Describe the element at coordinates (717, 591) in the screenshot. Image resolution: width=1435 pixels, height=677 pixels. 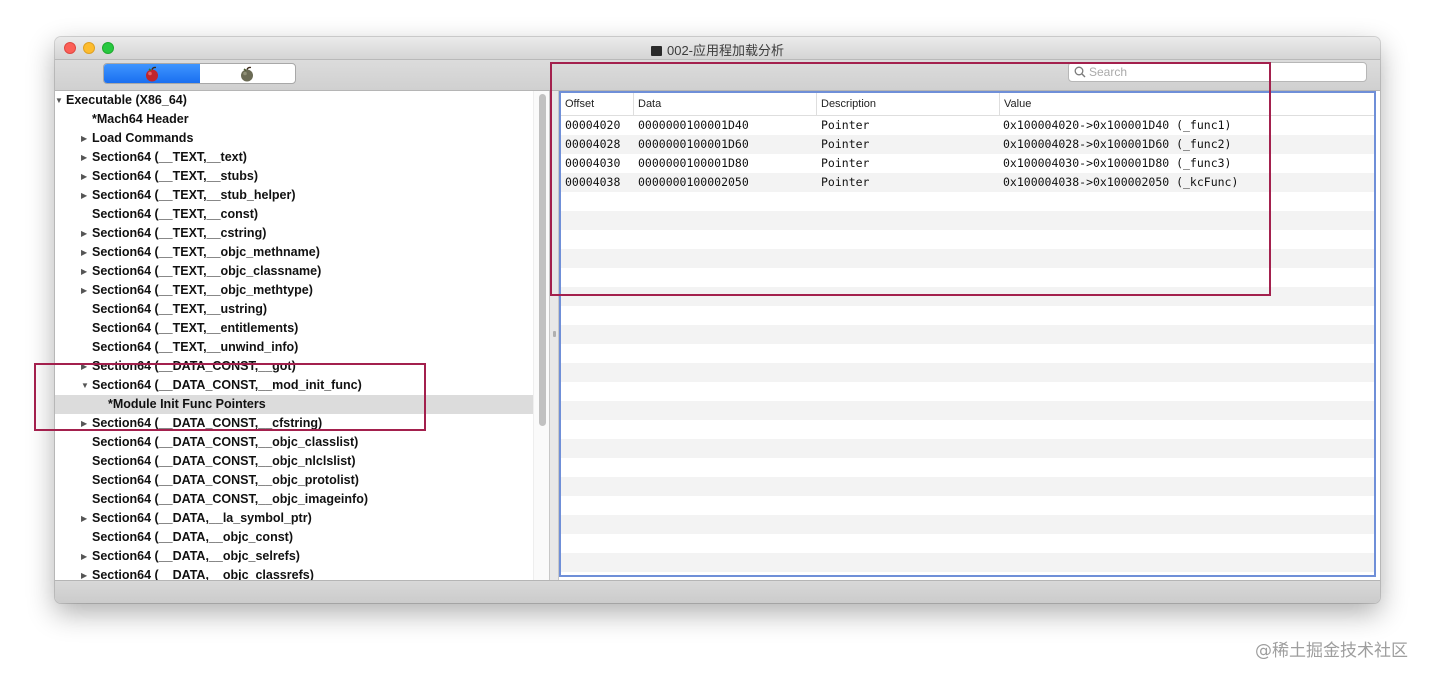
I see `status-bar` at that location.